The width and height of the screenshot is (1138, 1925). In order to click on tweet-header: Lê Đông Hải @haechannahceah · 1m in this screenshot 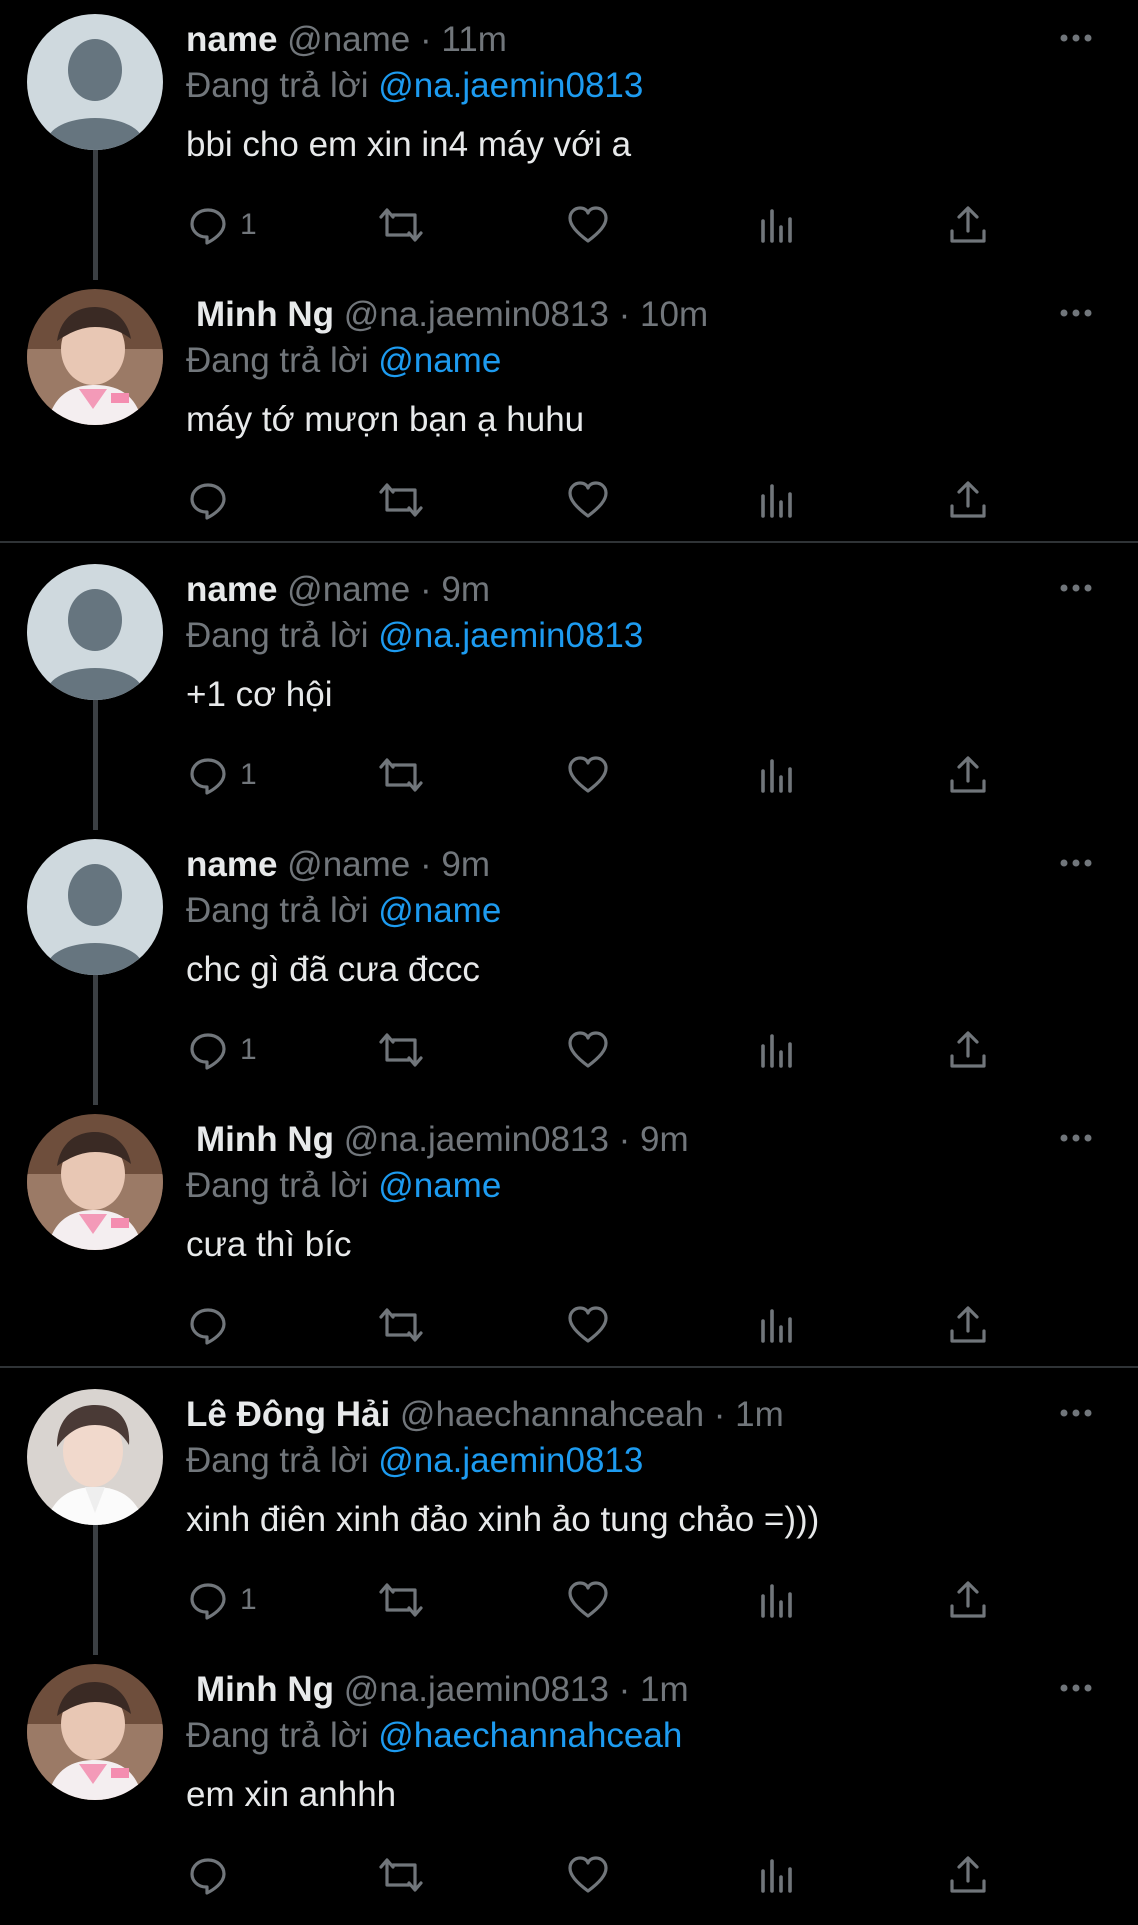, I will do `click(607, 1415)`.